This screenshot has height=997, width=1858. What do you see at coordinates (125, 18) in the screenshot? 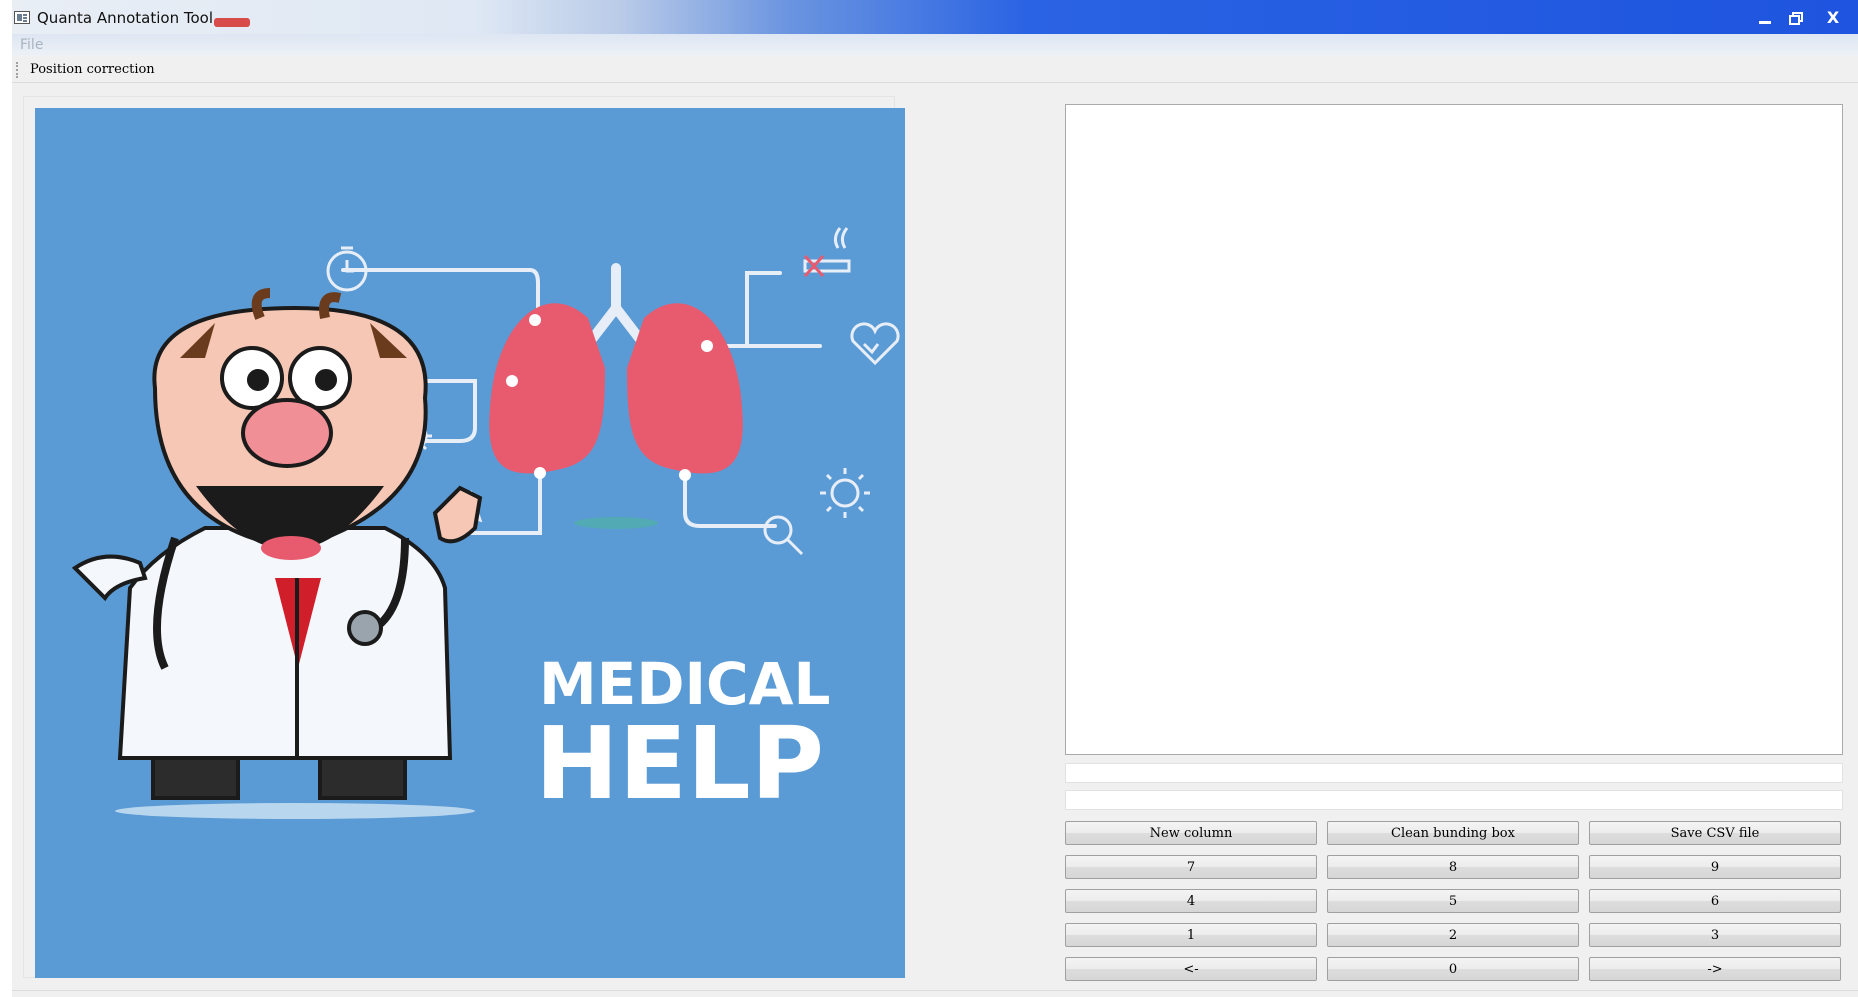
I see `window-title: Quanta Annotation Tool` at bounding box center [125, 18].